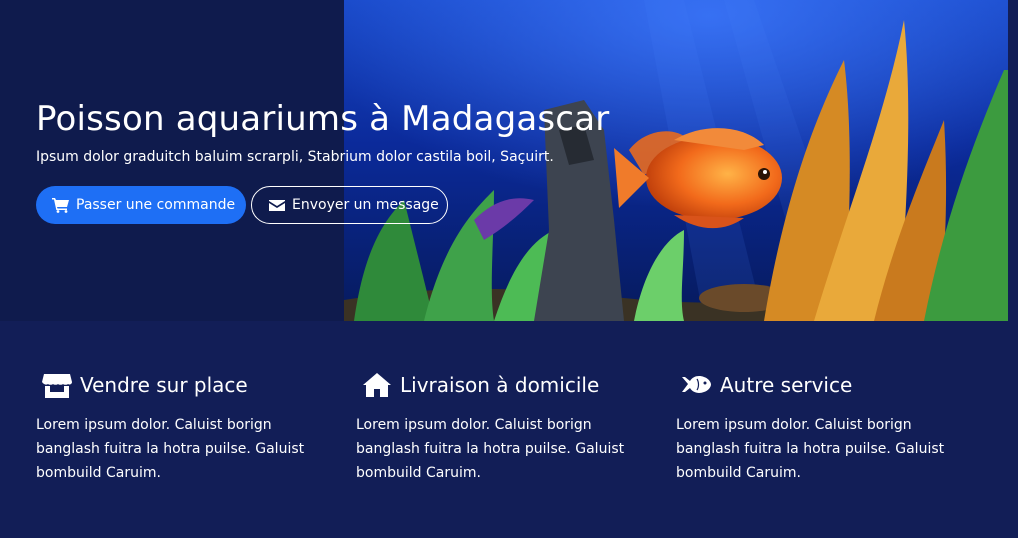 The width and height of the screenshot is (1018, 538). I want to click on order-button-label: Passer une commande, so click(156, 205).